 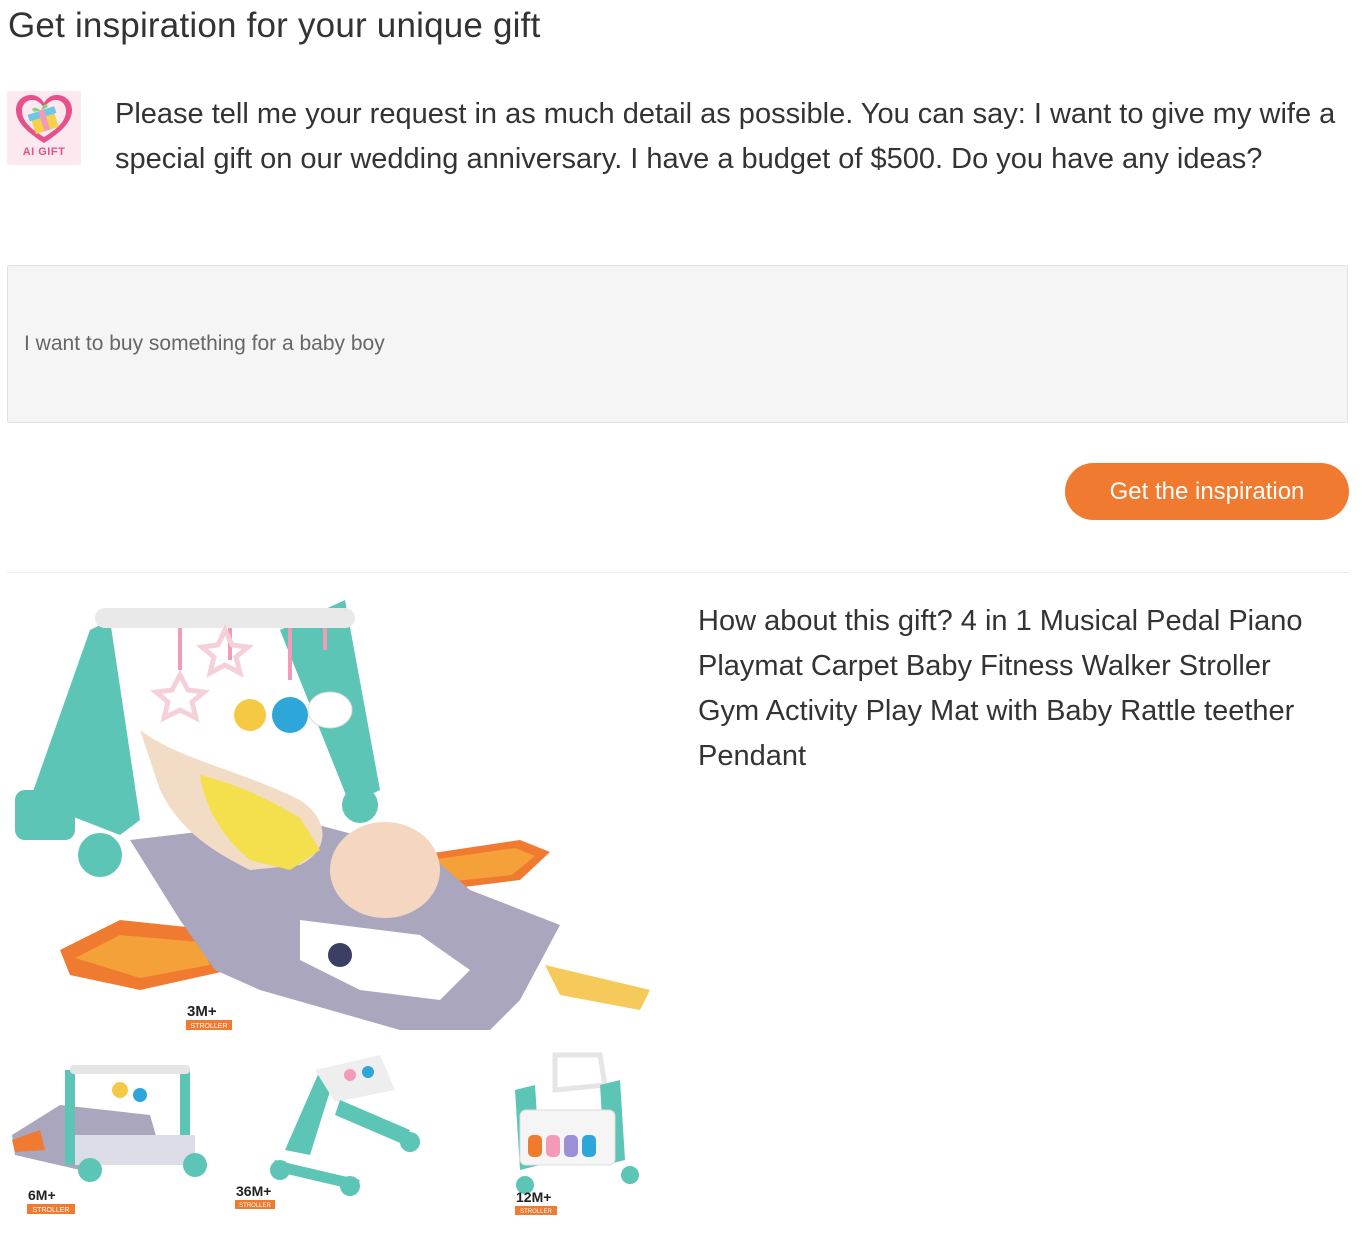 I want to click on avatar: AI GIFT, so click(x=44, y=128).